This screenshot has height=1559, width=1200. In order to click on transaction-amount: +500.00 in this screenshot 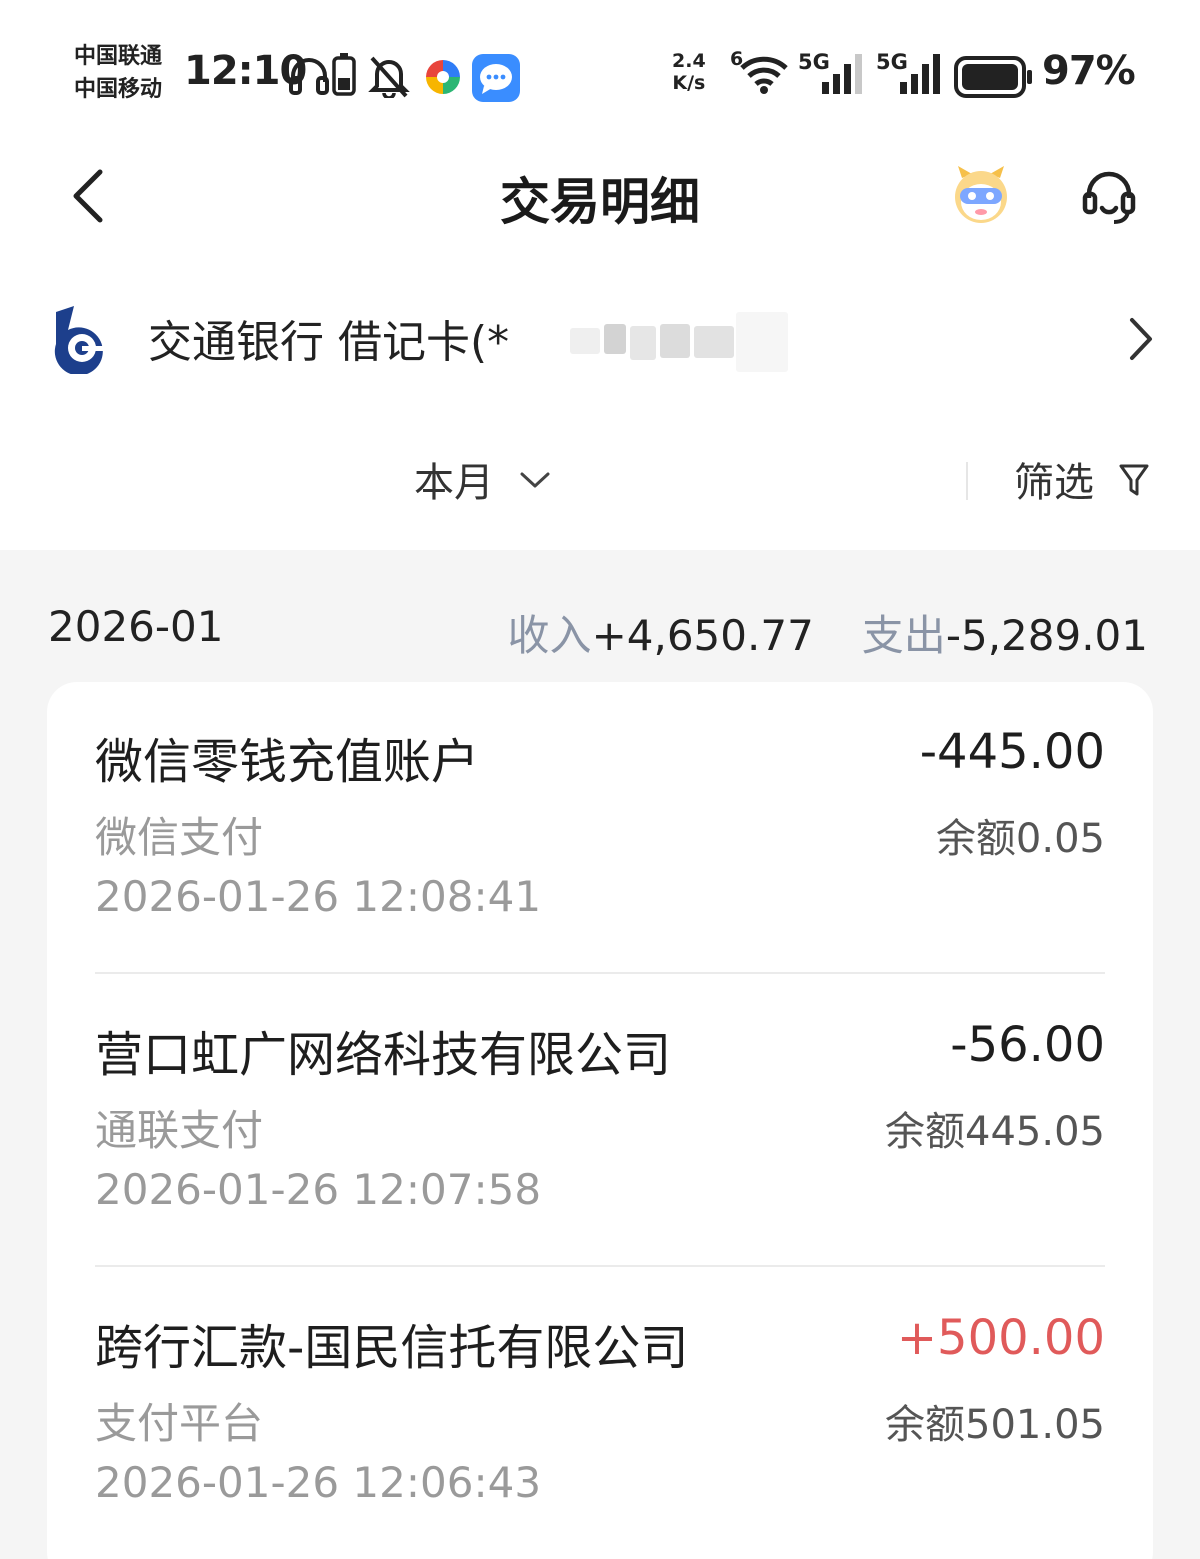, I will do `click(1000, 1338)`.